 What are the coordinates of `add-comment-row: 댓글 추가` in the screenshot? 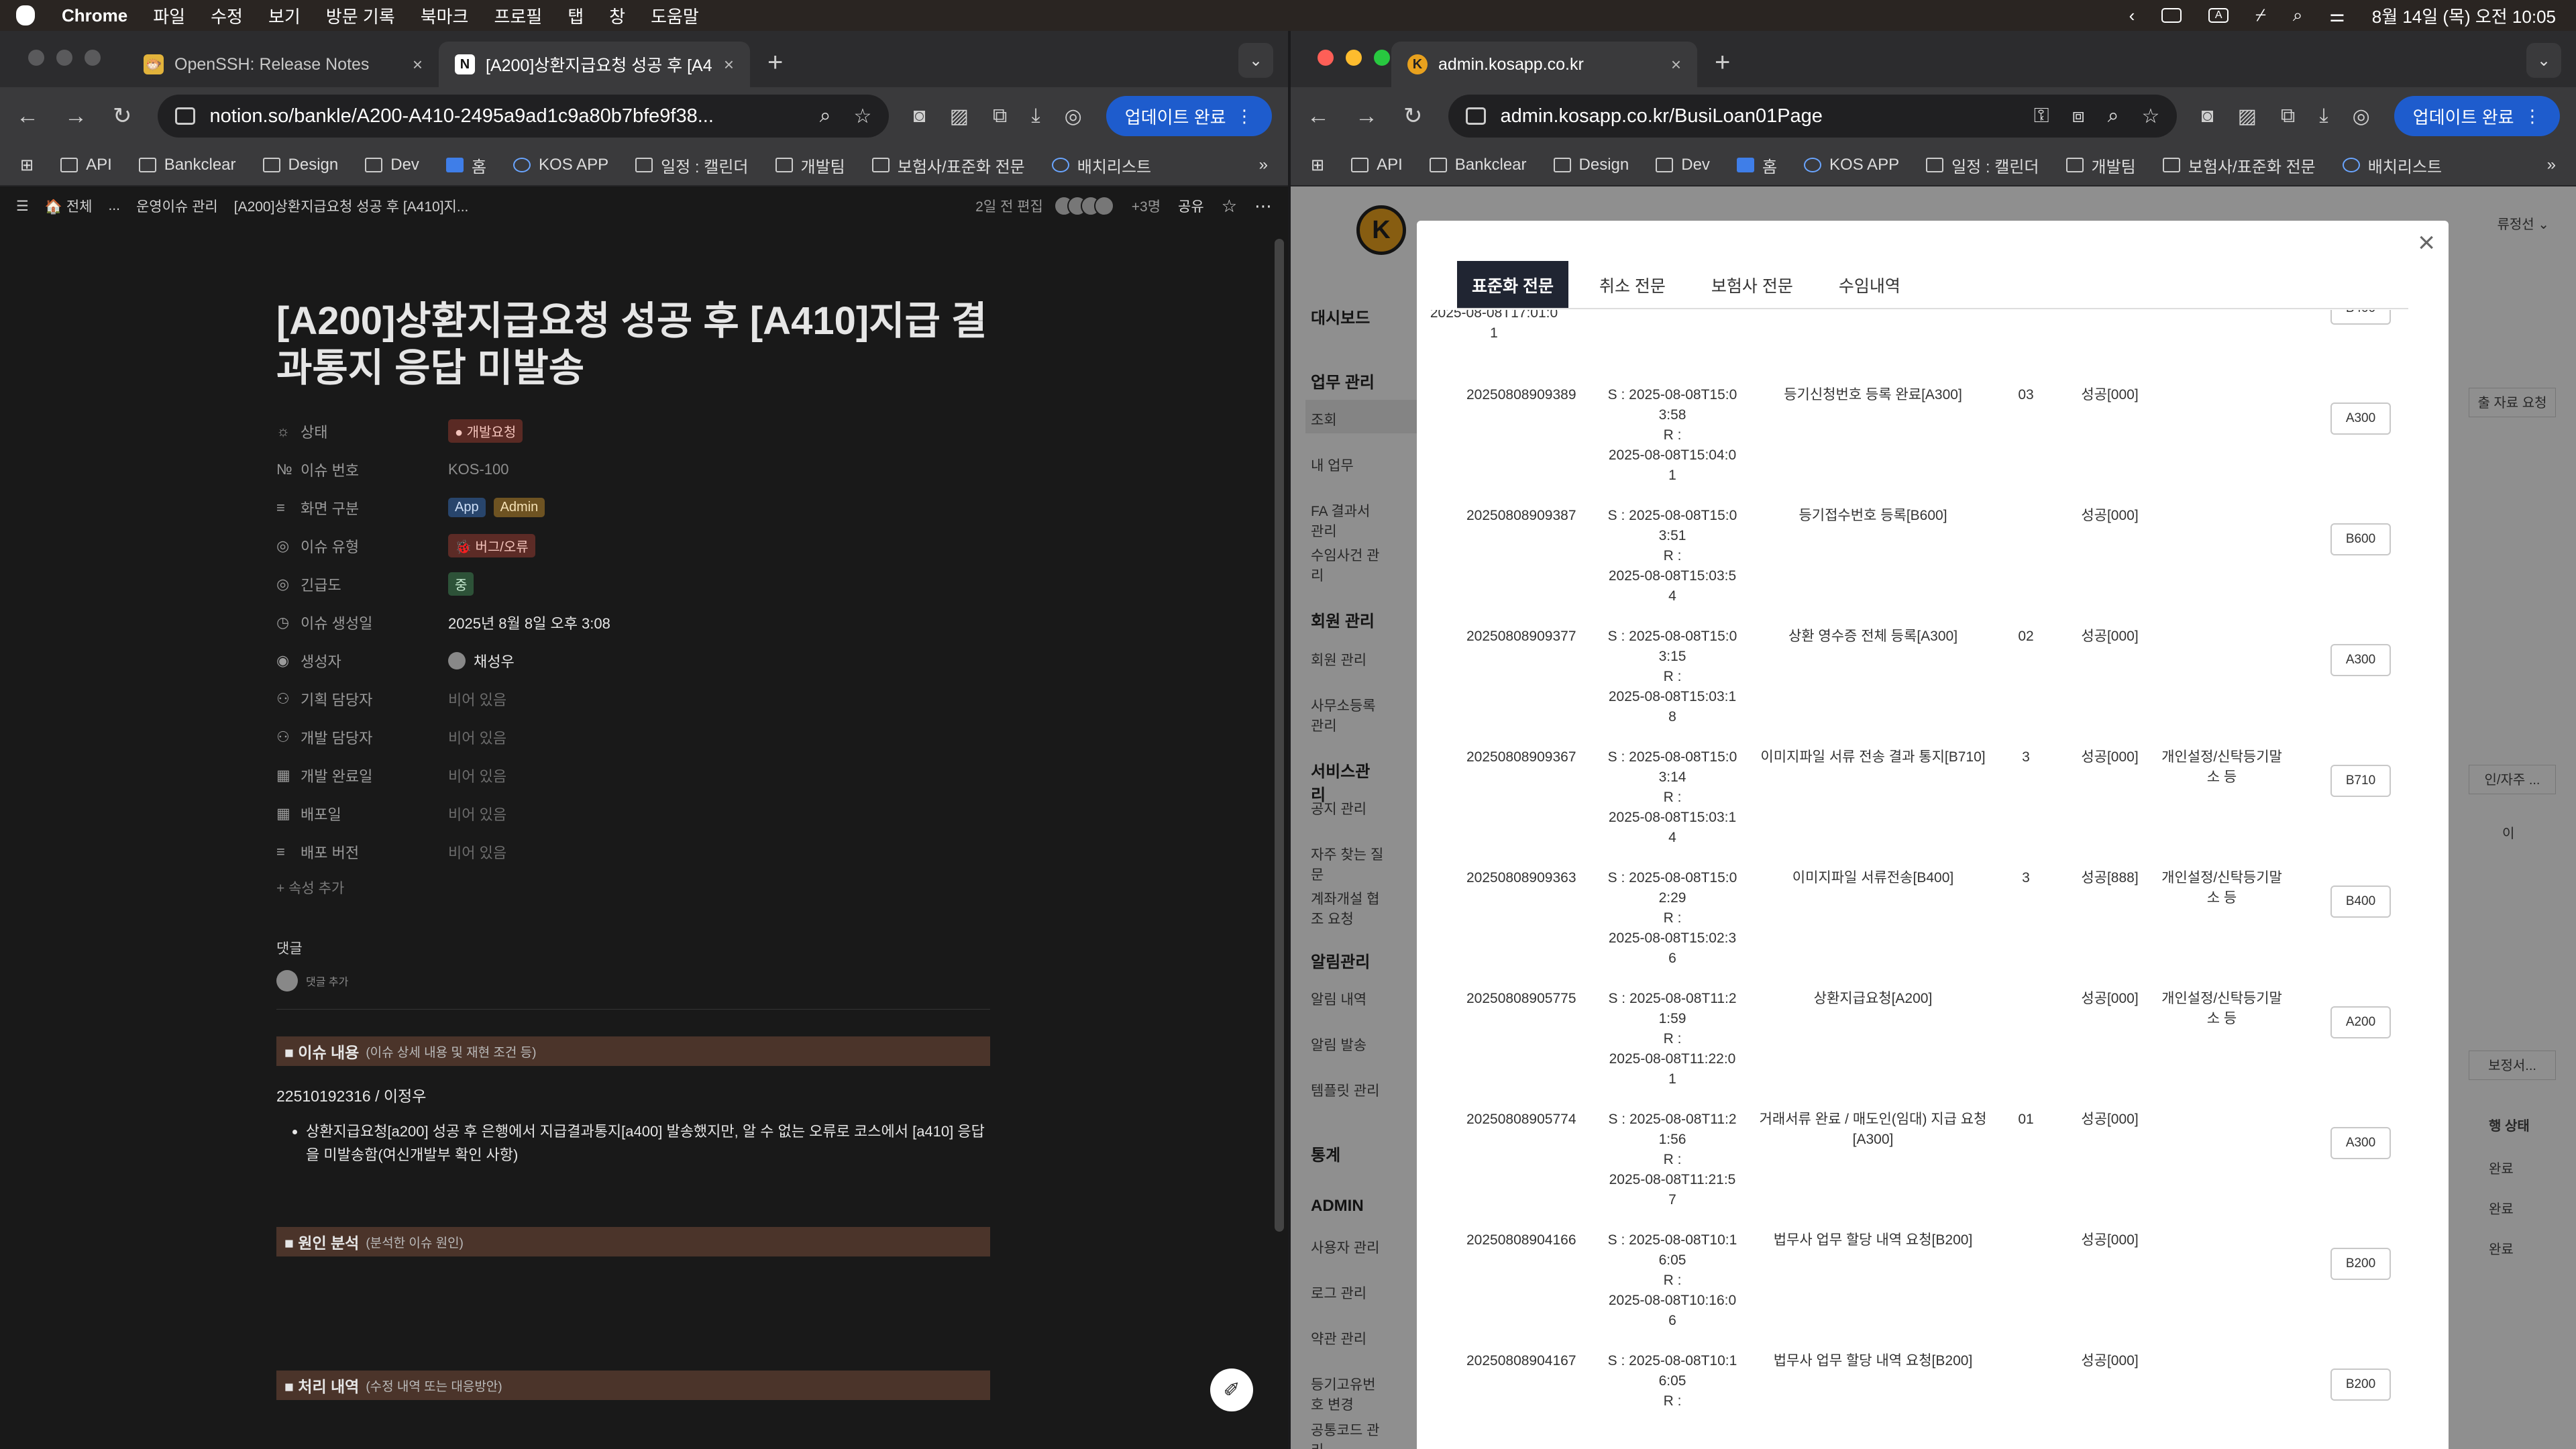 It's located at (633, 980).